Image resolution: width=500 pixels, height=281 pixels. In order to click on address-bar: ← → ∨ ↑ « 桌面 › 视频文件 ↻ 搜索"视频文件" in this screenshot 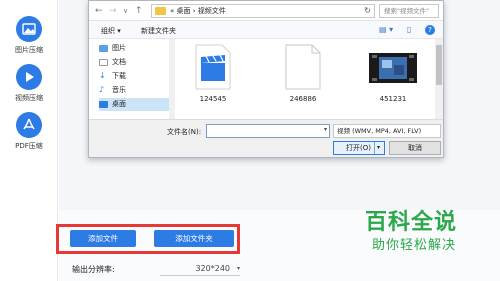, I will do `click(266, 11)`.